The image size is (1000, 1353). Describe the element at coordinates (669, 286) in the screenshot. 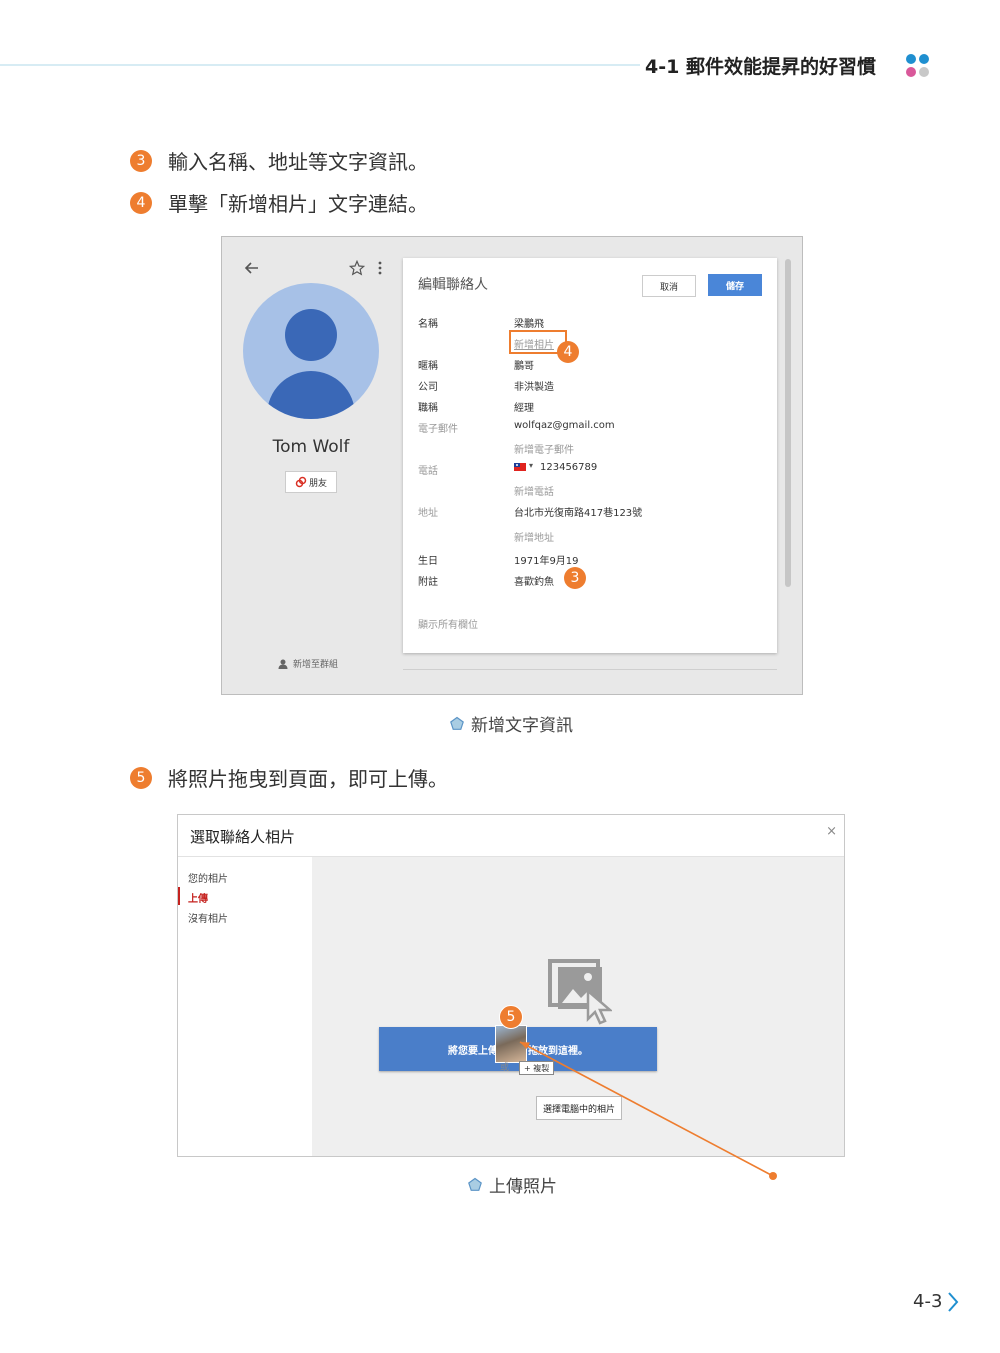

I see `cancel-button: 取消` at that location.